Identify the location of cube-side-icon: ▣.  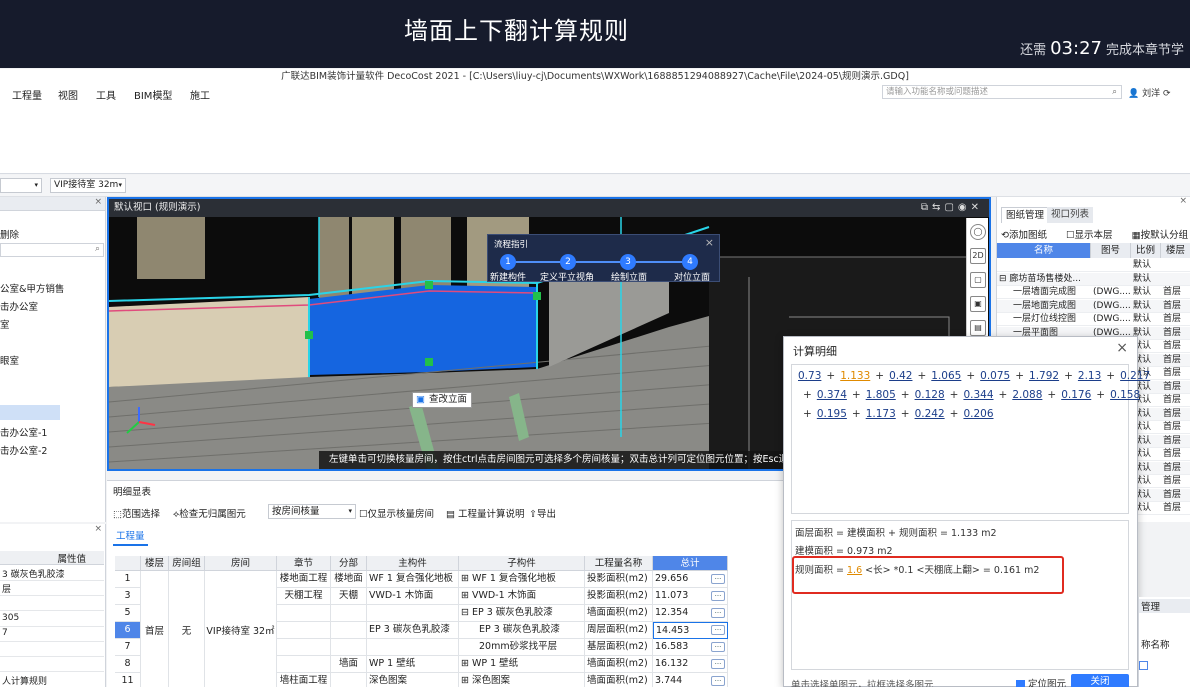
(978, 304).